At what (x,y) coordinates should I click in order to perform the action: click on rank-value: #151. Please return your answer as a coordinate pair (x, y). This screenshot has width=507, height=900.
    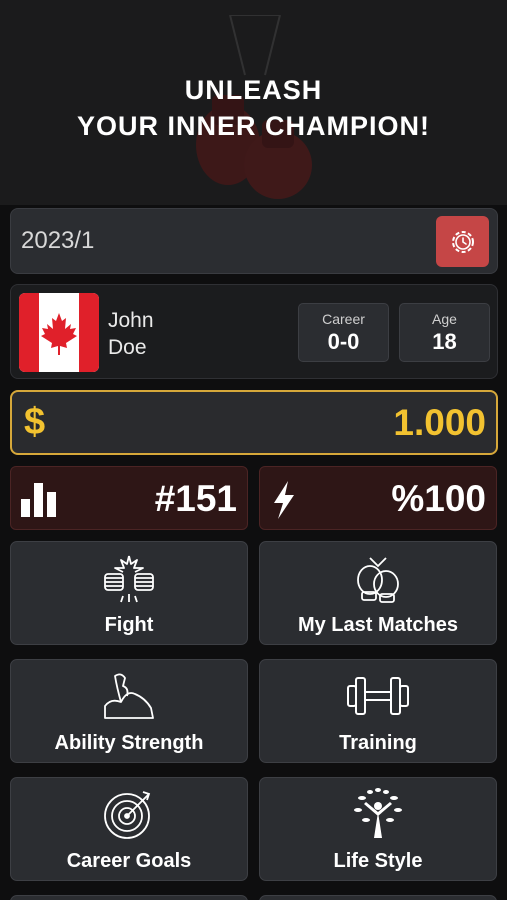
    Looking at the image, I should click on (195, 498).